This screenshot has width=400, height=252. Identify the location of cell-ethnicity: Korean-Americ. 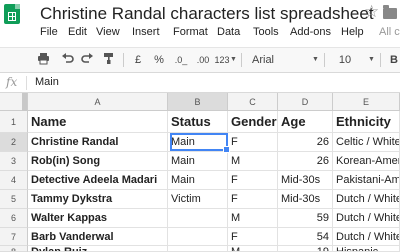
(366, 161).